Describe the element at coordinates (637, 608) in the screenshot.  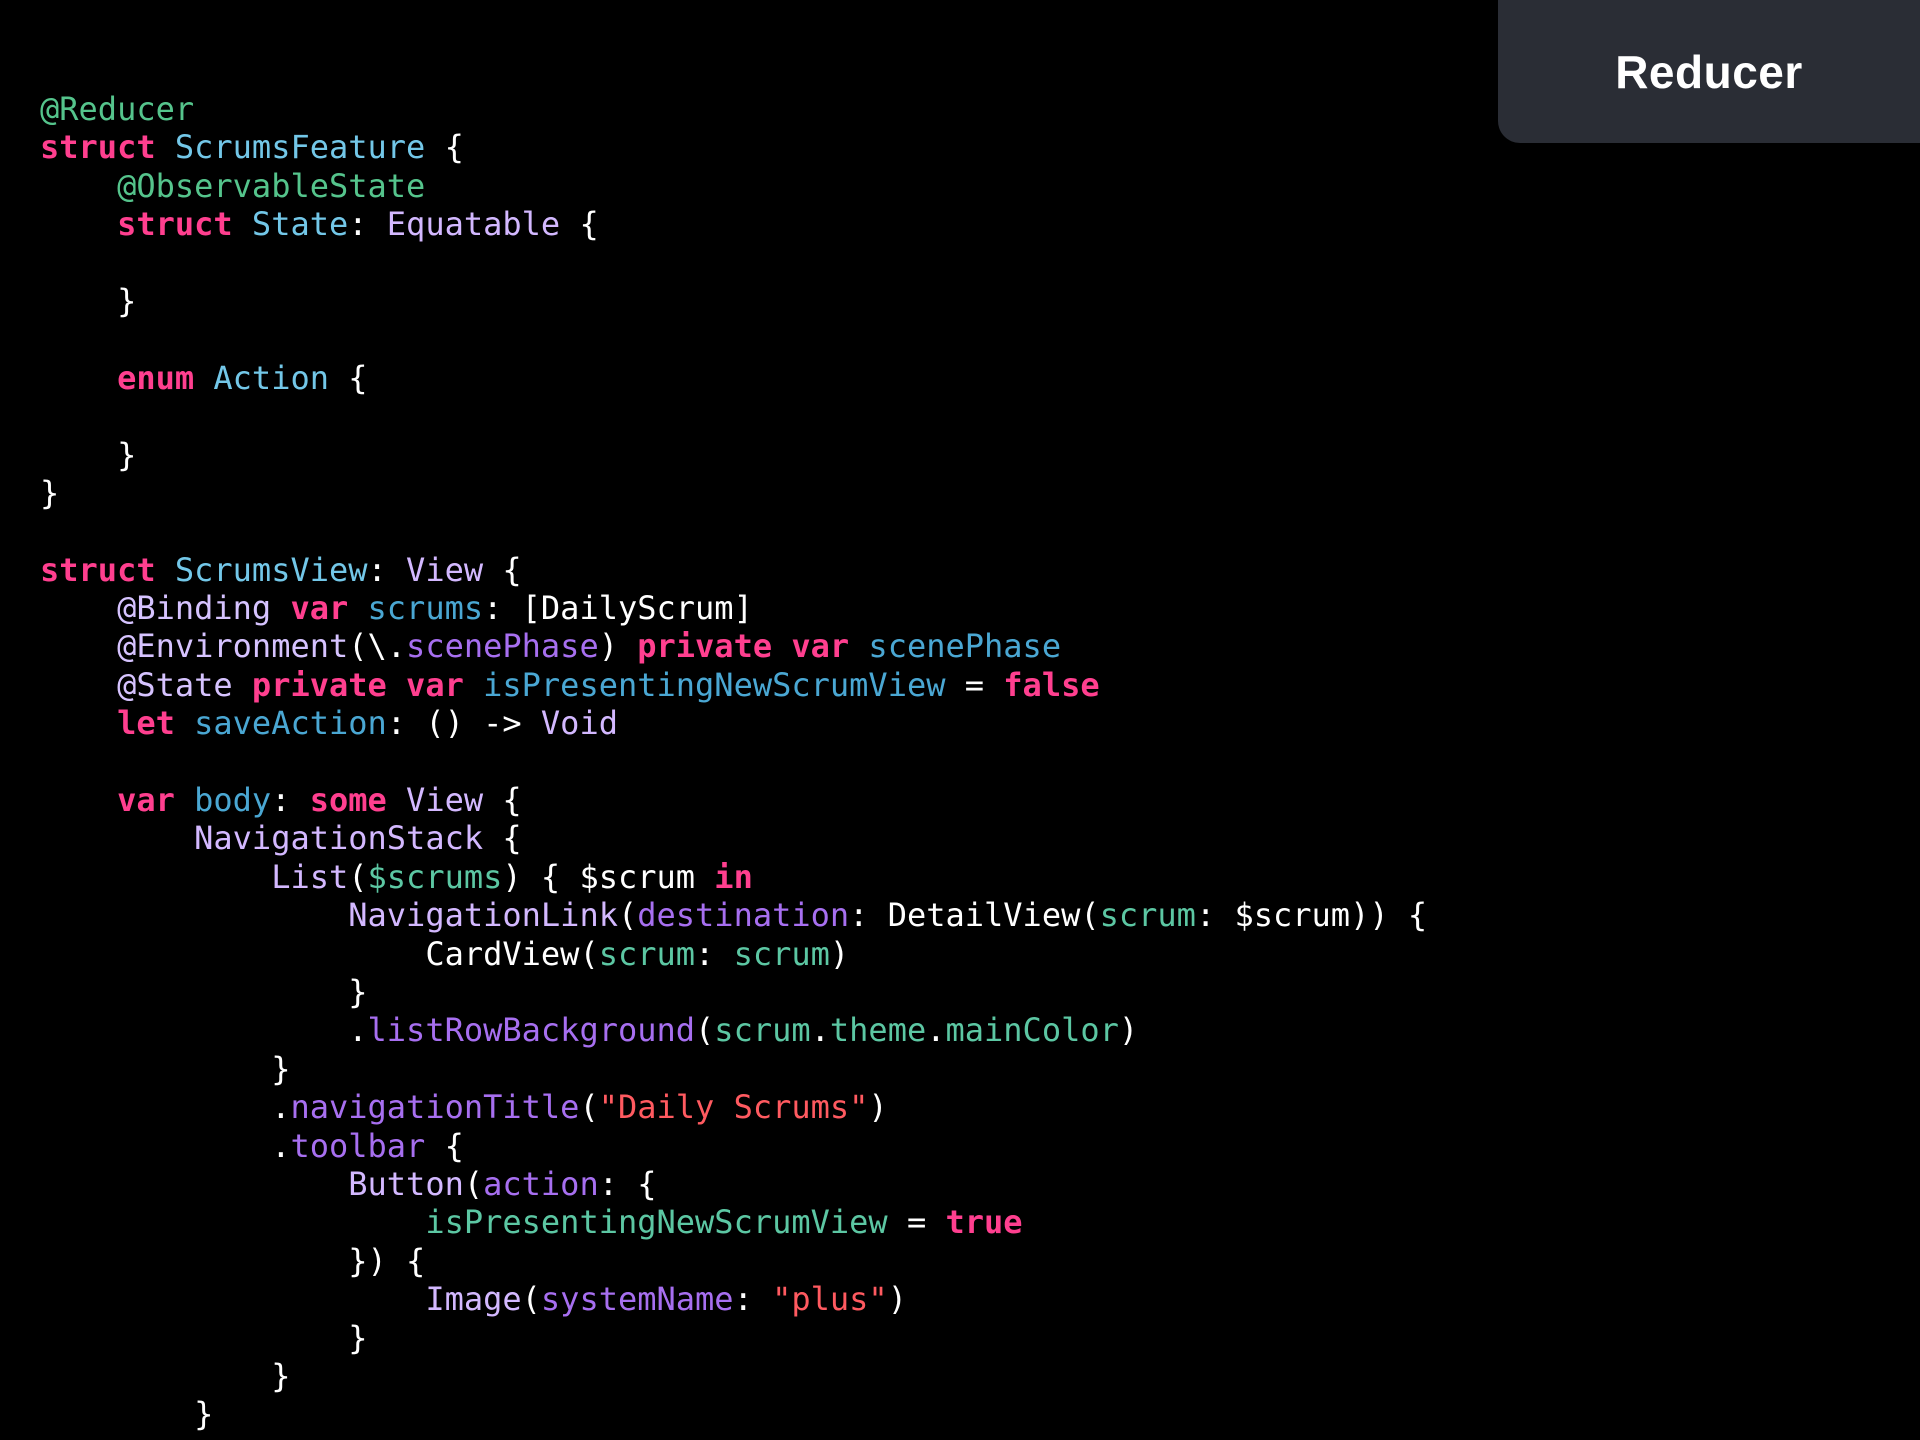
I see `code-token: DailyScrum` at that location.